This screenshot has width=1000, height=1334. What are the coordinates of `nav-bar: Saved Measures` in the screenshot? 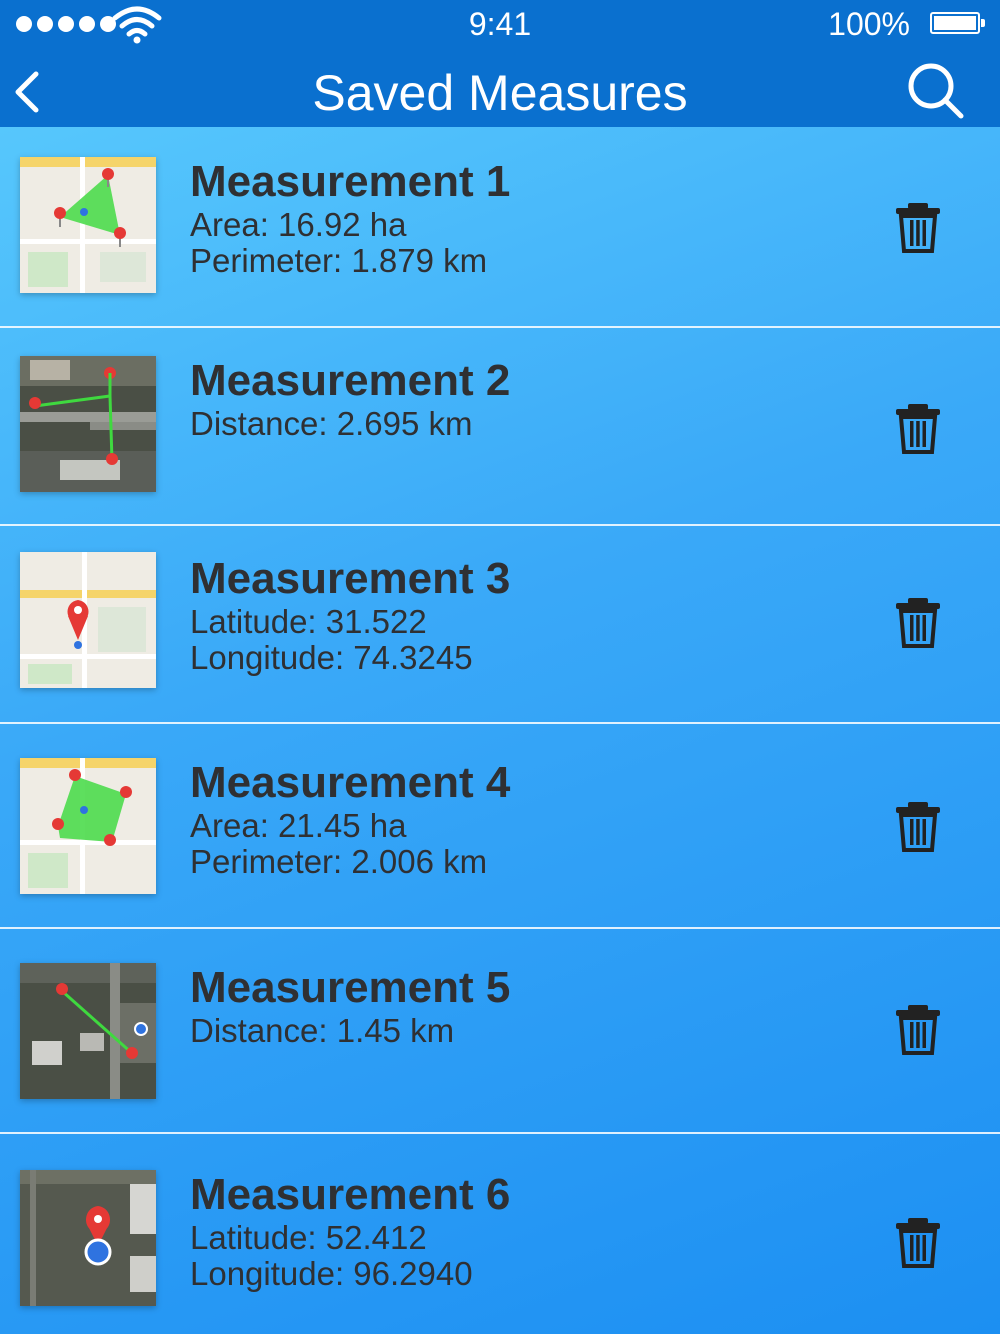 It's located at (500, 88).